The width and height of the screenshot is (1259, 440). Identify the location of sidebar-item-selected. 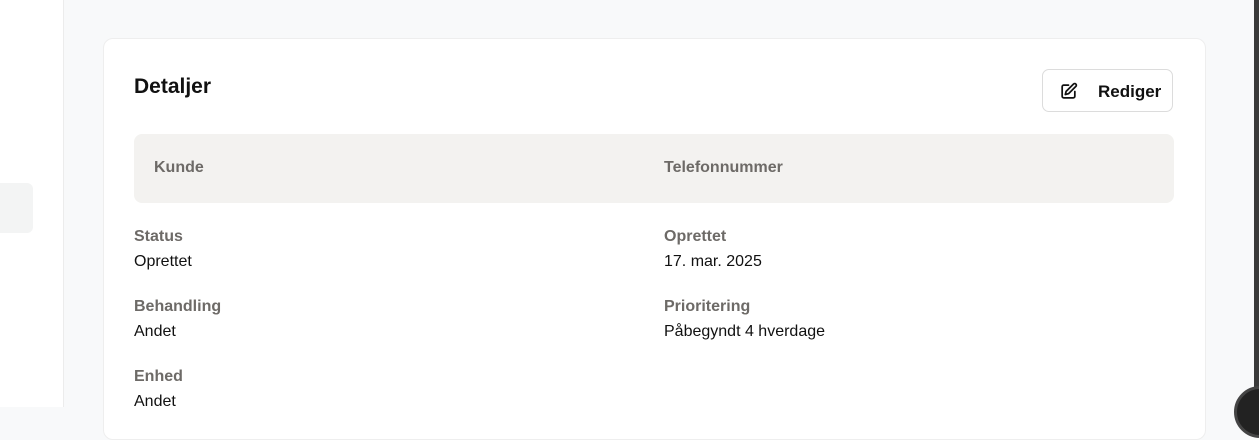
(16, 208).